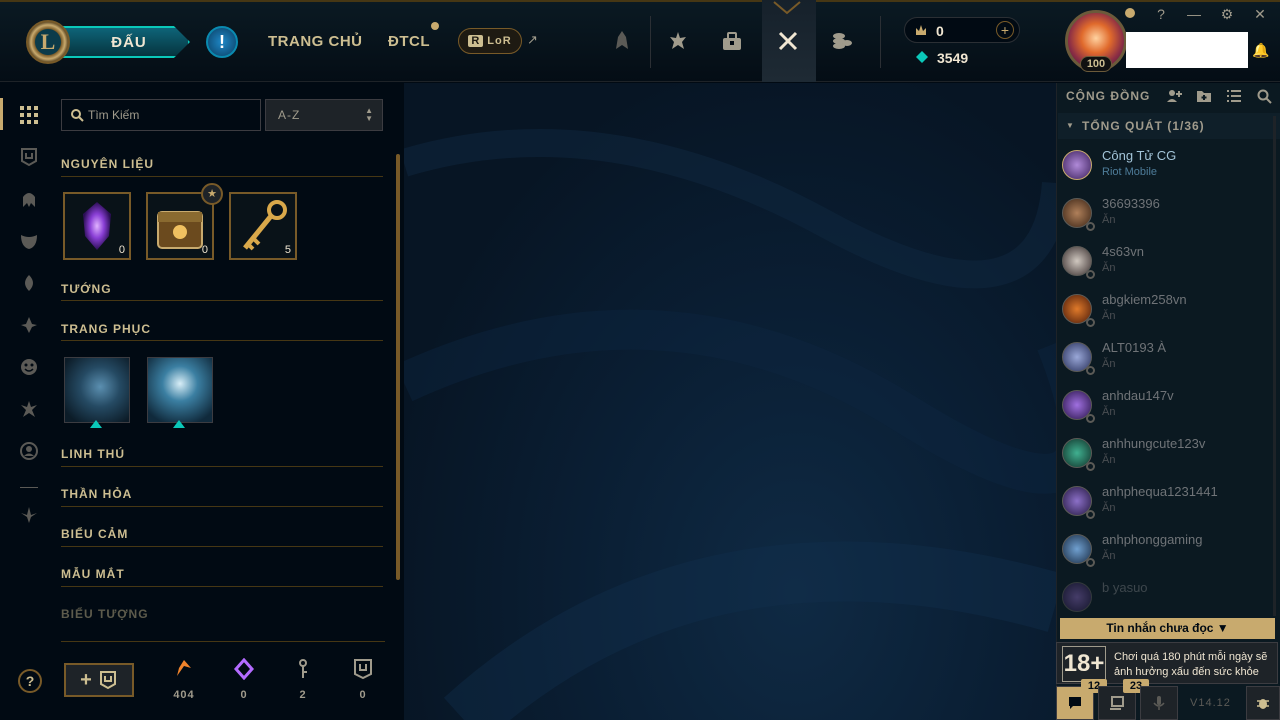 The width and height of the screenshot is (1280, 720). Describe the element at coordinates (363, 669) in the screenshot. I see `collection-icon` at that location.